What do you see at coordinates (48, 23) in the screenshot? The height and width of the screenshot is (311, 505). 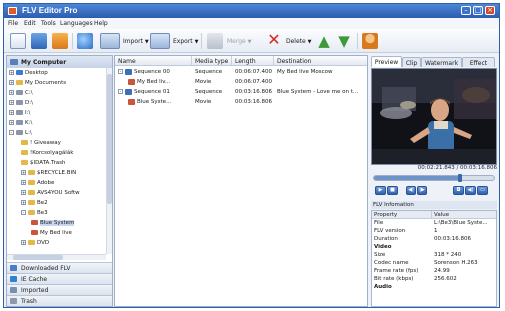 I see `menu-tools: Tools` at bounding box center [48, 23].